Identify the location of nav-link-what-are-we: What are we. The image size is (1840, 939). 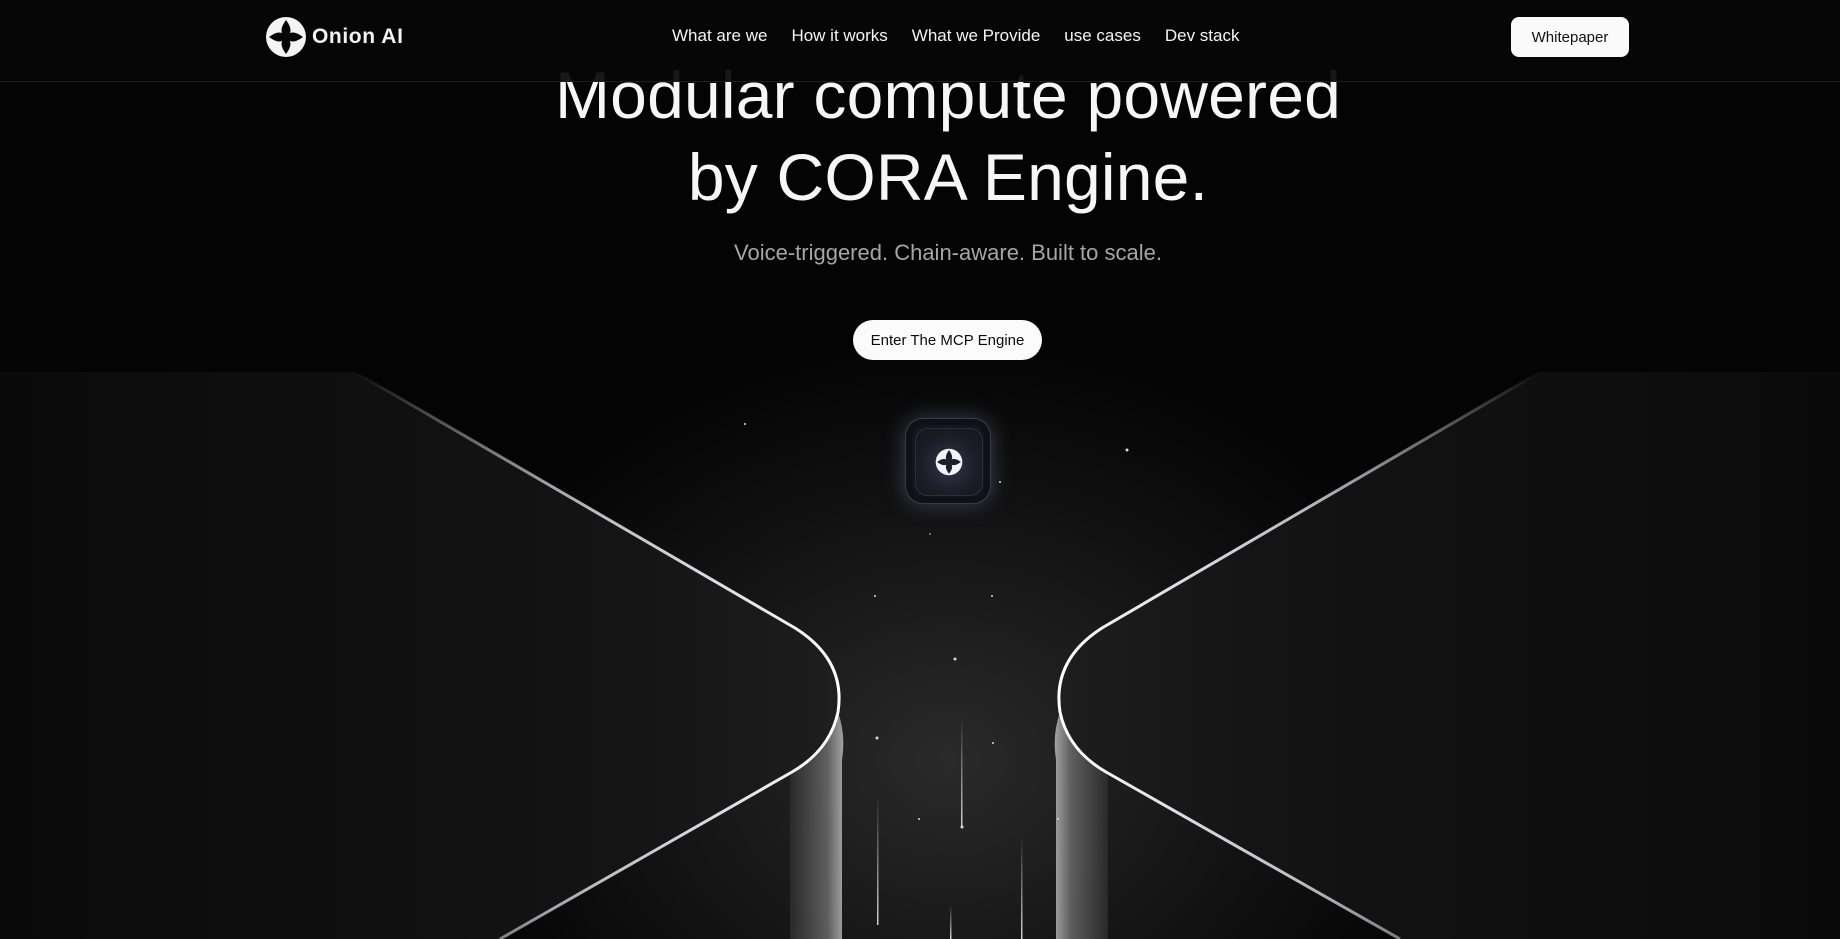
(719, 36).